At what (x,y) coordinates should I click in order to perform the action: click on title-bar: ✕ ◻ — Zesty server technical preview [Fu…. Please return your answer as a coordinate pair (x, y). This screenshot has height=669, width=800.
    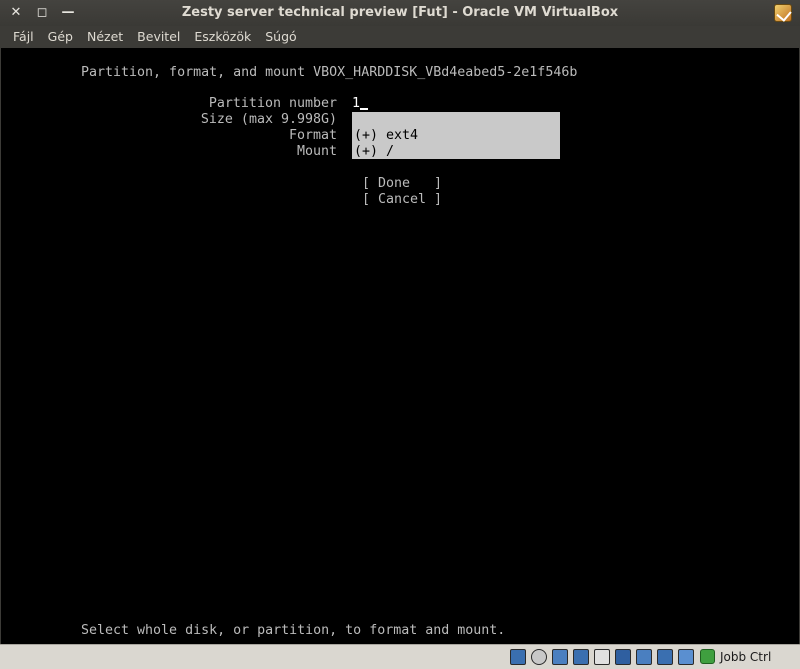
    Looking at the image, I should click on (400, 13).